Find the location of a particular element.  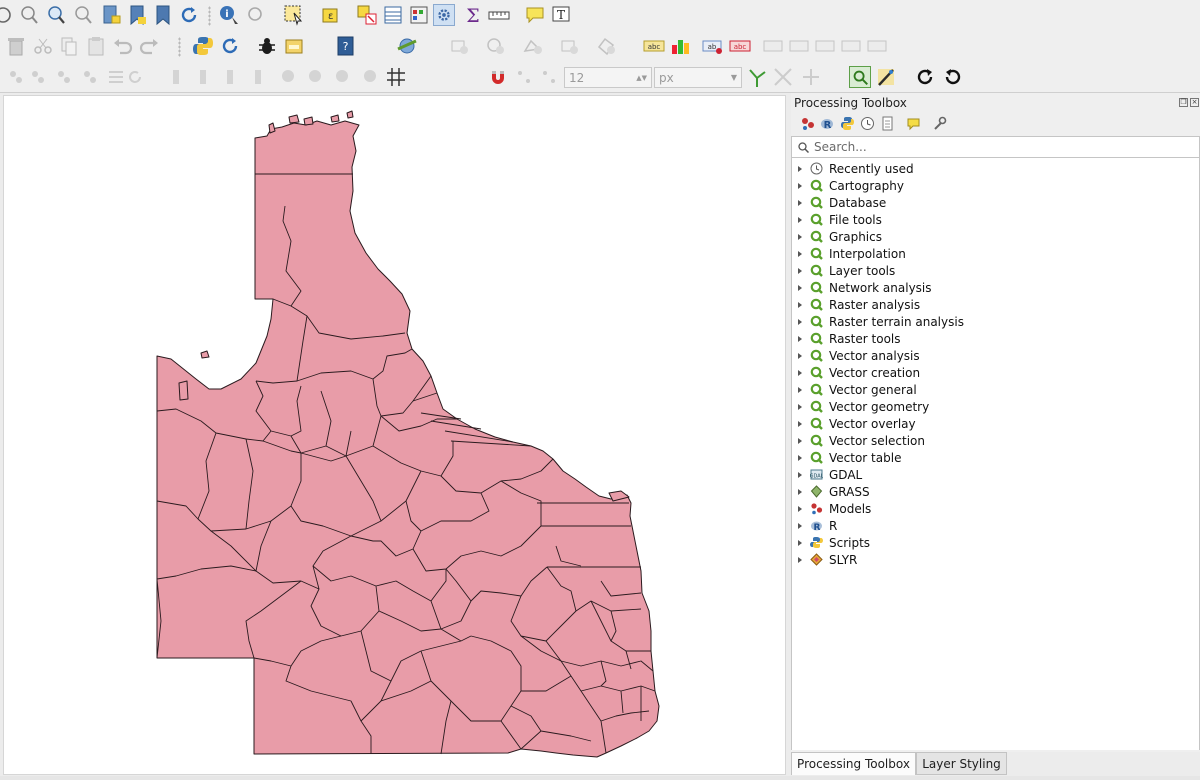

tree-item-scripts: Scripts is located at coordinates (994, 542).